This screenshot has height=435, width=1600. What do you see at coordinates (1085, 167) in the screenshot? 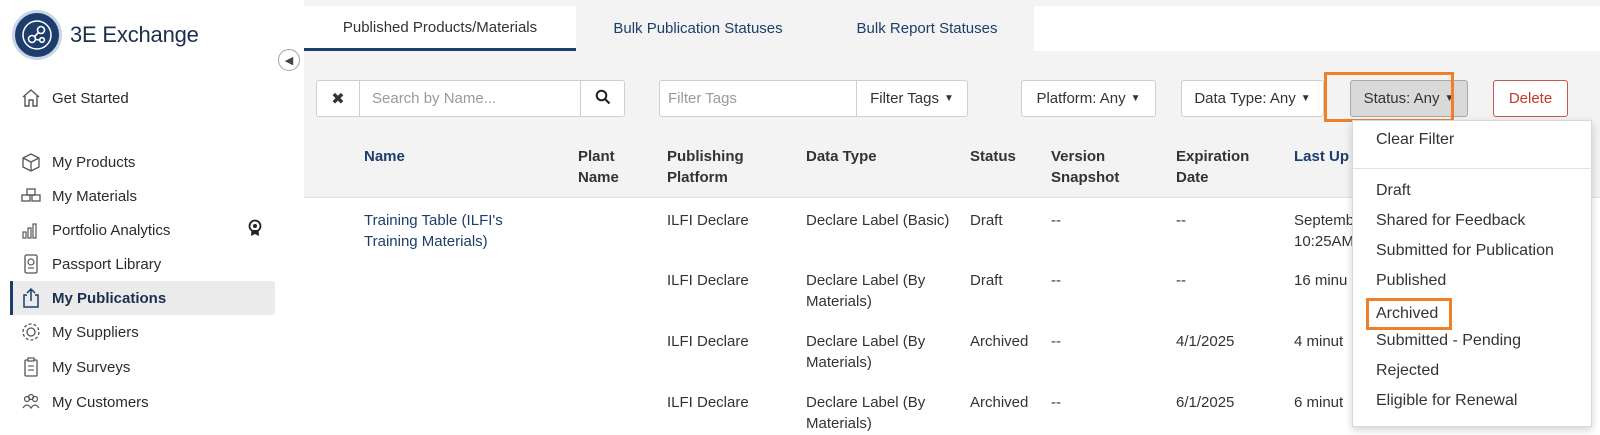
I see `column-version-snapshot: Version Snapshot` at bounding box center [1085, 167].